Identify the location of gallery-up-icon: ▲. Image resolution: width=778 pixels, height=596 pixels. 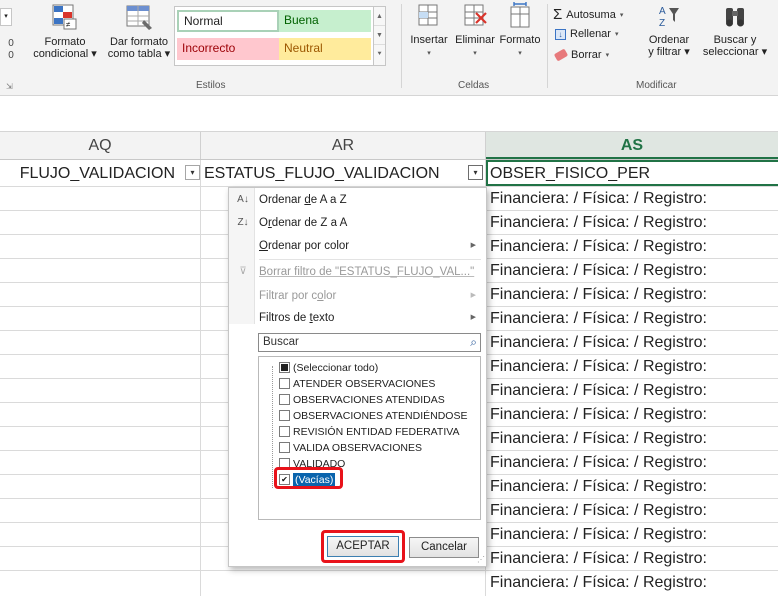
(379, 16).